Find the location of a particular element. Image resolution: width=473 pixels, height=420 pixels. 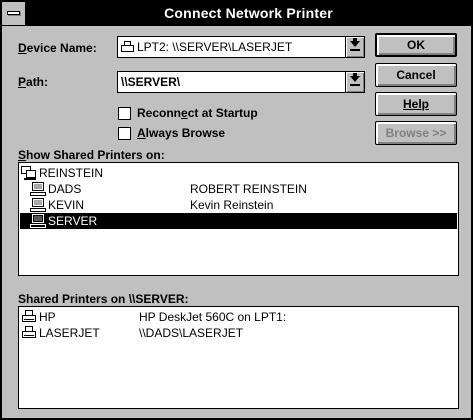

list-item: REINSTEIN is located at coordinates (238, 173).